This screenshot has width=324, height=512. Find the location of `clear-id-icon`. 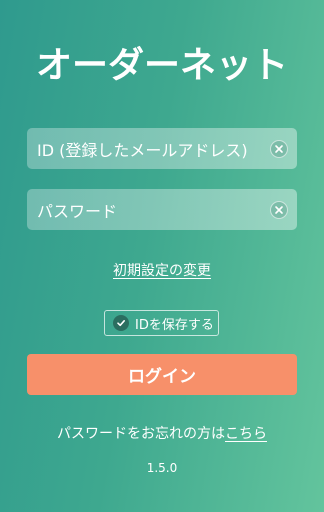

clear-id-icon is located at coordinates (279, 148).